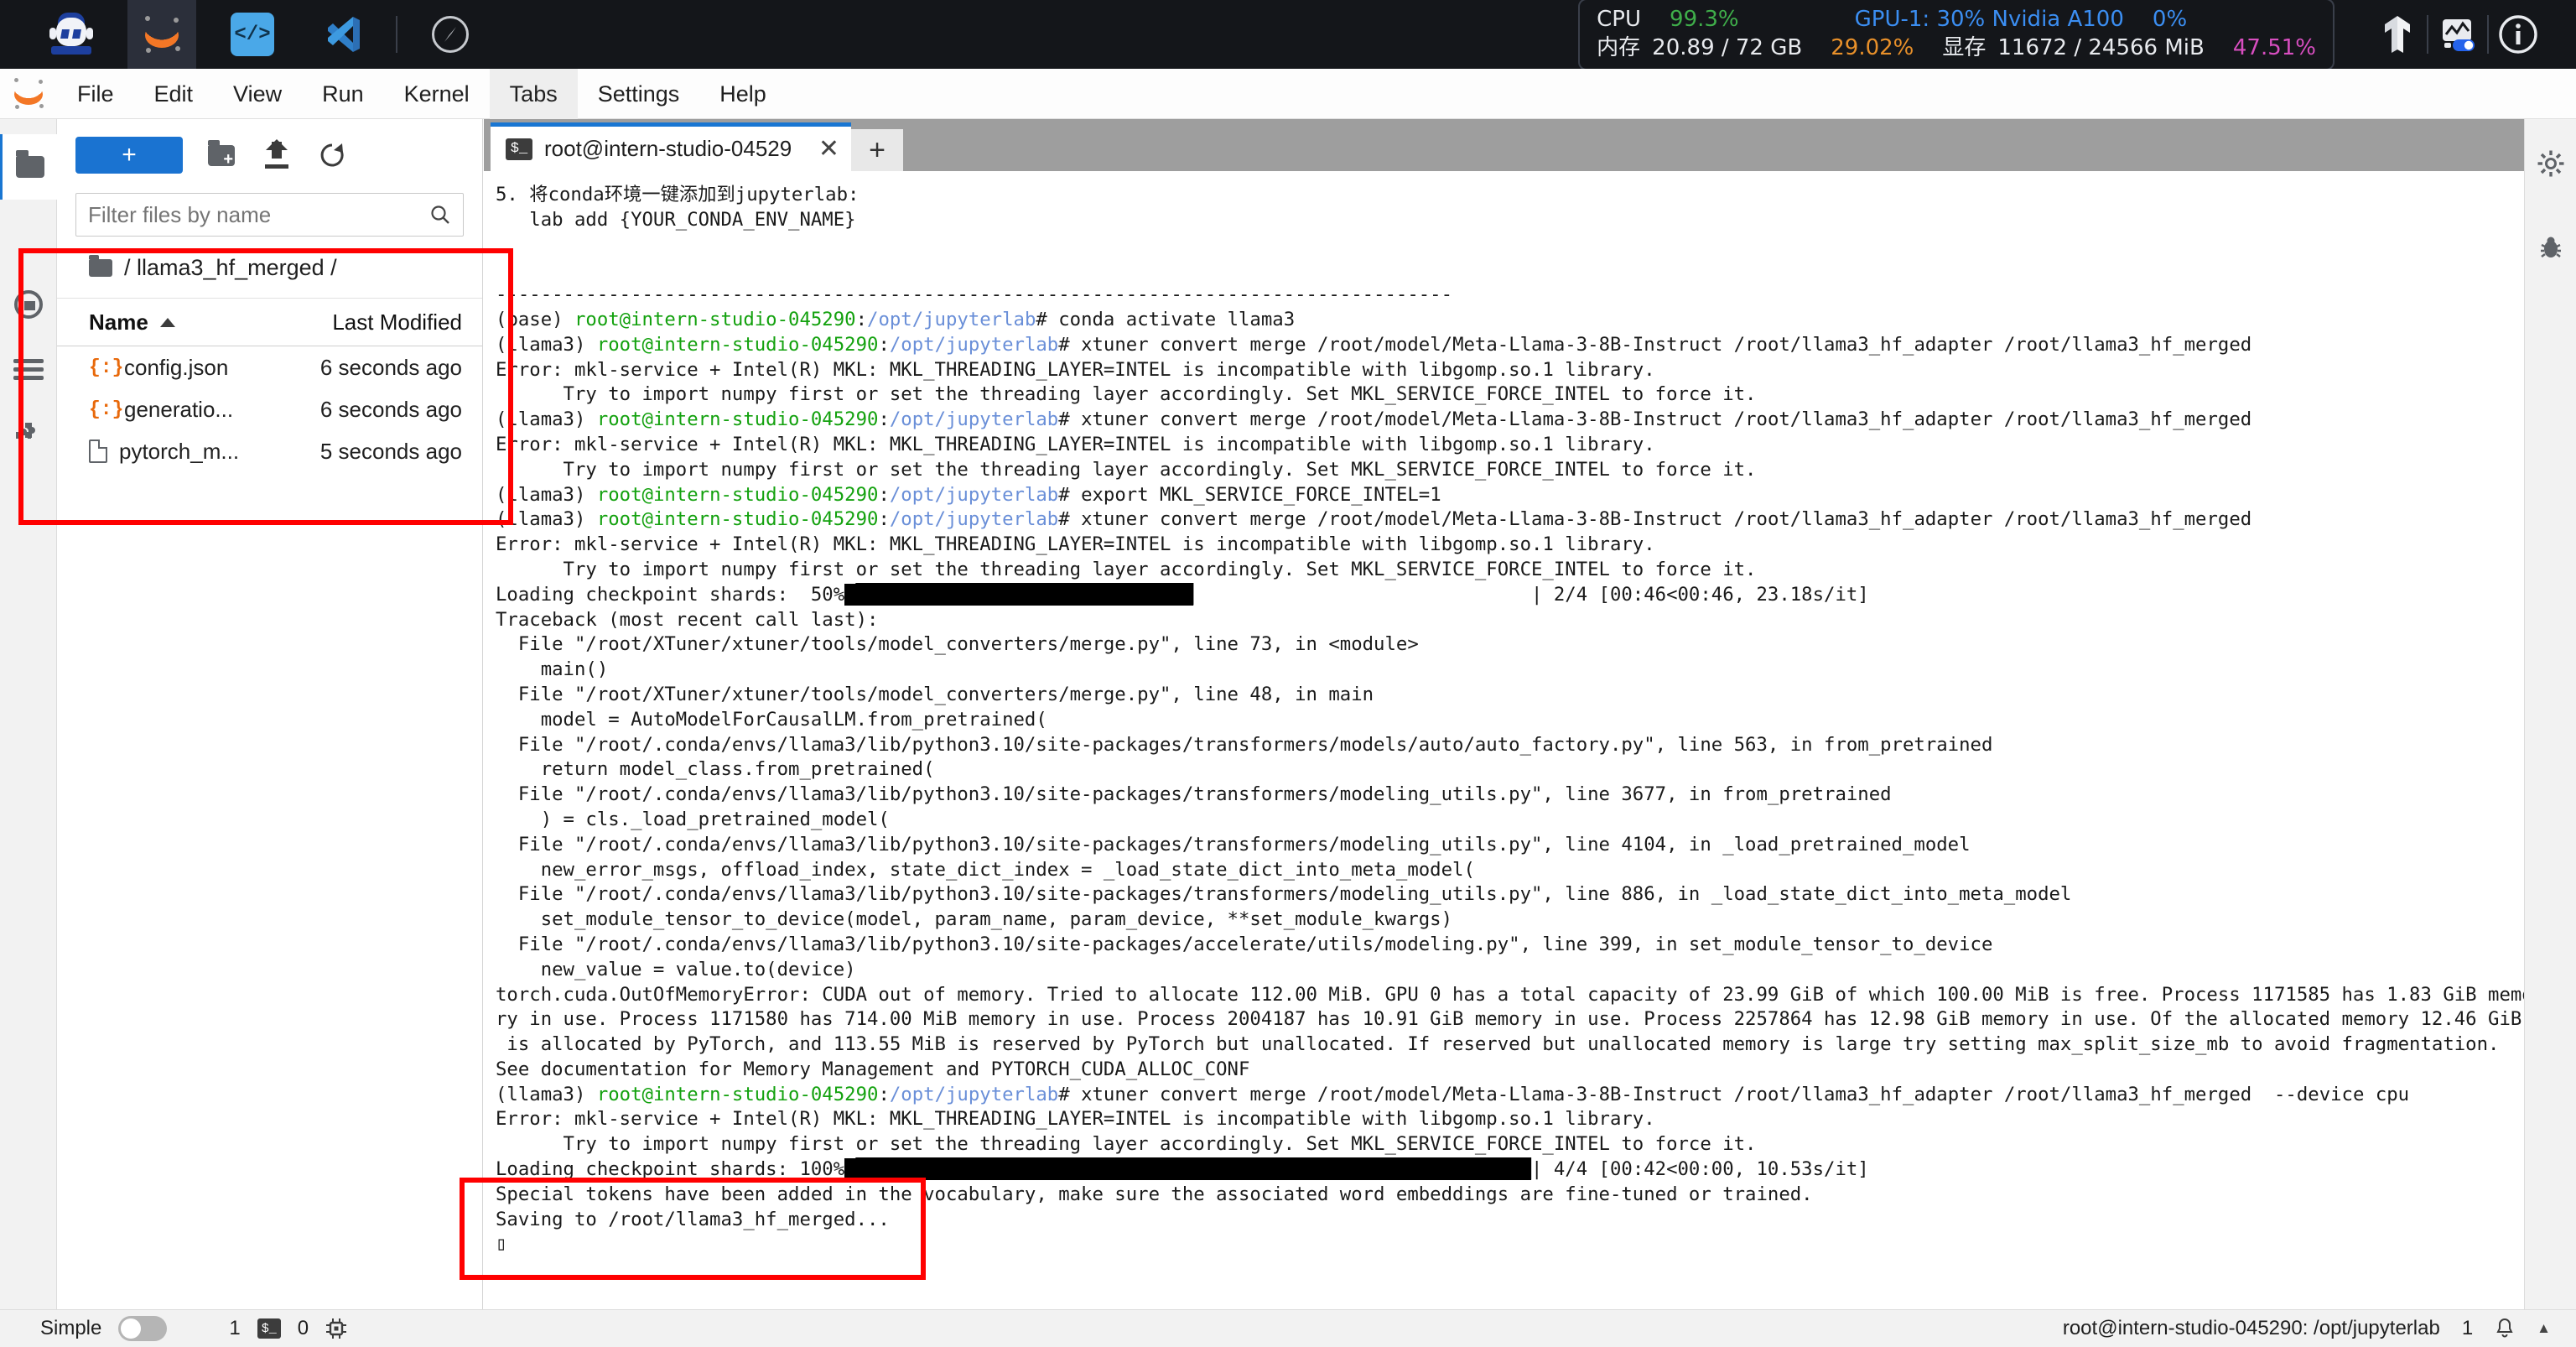 This screenshot has width=2576, height=1347. I want to click on file-browser-panel: + / llama3_hf_merged / Name, so click(270, 714).